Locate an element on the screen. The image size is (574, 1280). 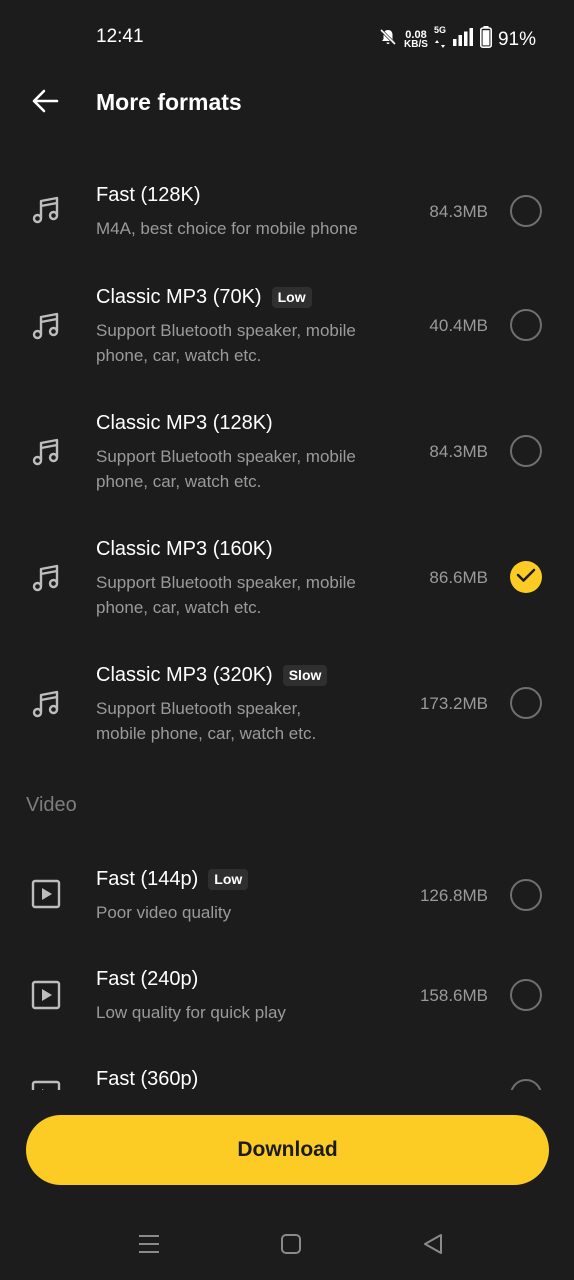
header: More formats is located at coordinates (287, 104).